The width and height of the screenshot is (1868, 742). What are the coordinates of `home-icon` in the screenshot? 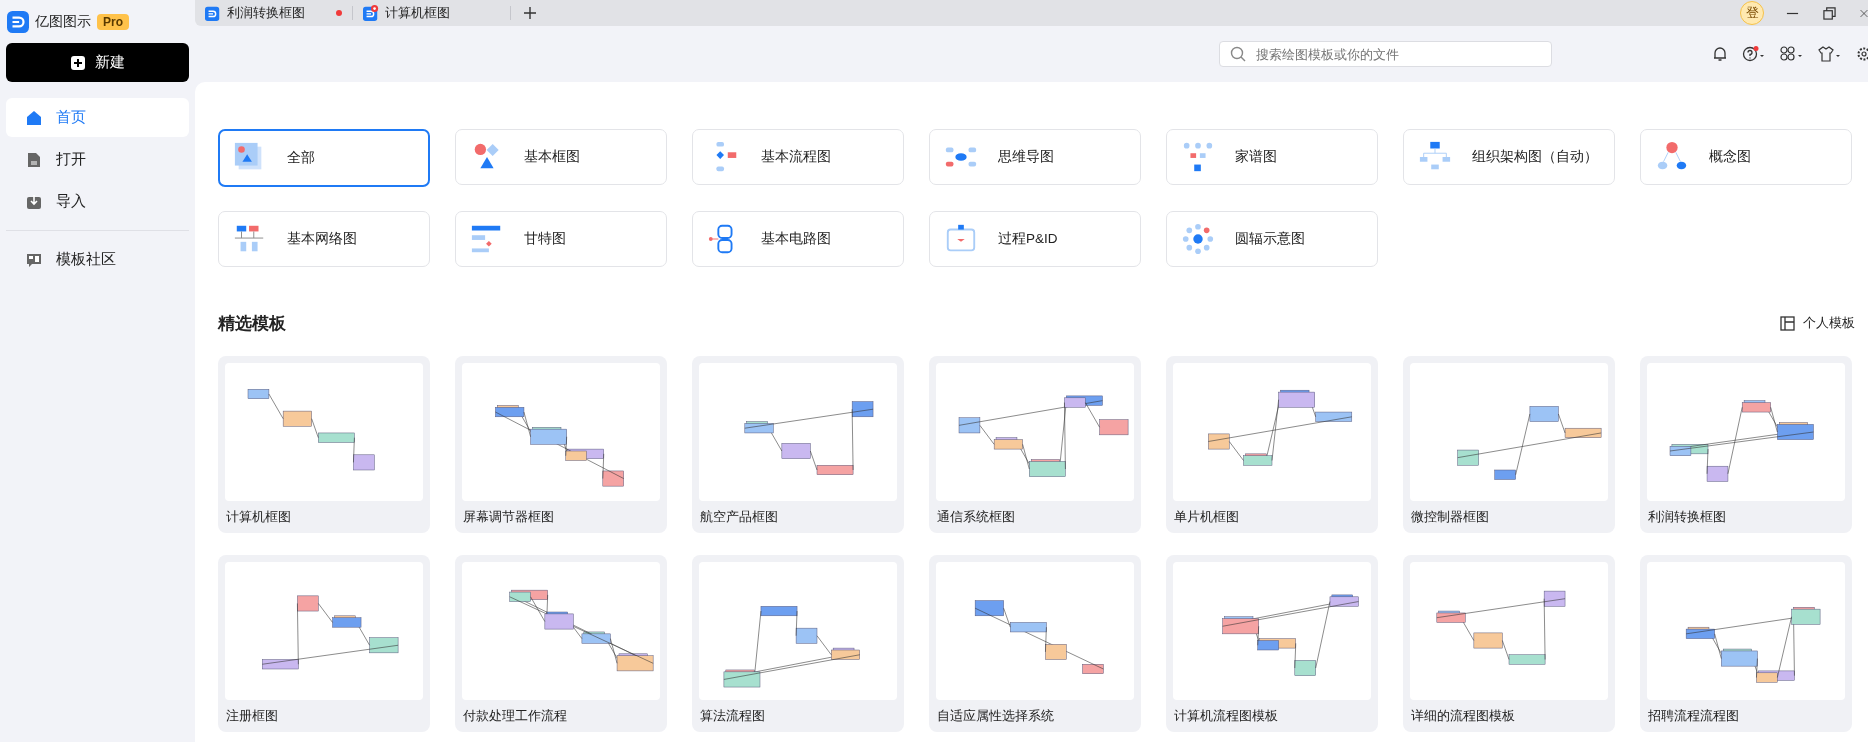 It's located at (34, 117).